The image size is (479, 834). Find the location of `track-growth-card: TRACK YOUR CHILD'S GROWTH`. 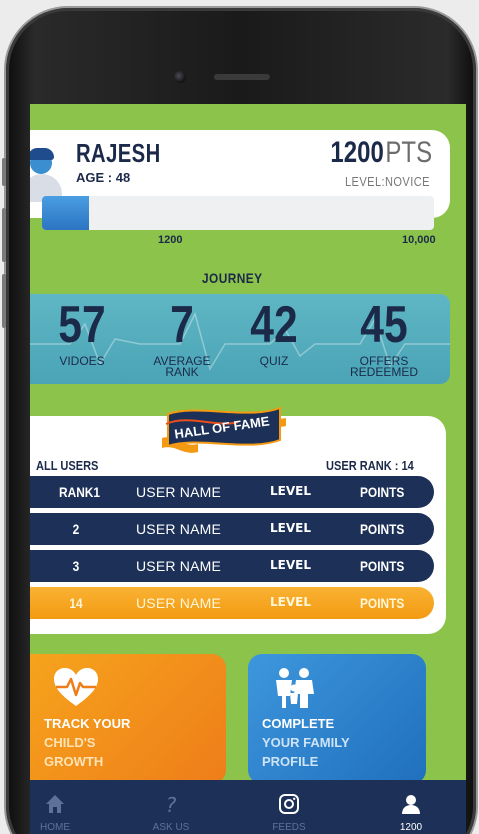

track-growth-card: TRACK YOUR CHILD'S GROWTH is located at coordinates (128, 719).